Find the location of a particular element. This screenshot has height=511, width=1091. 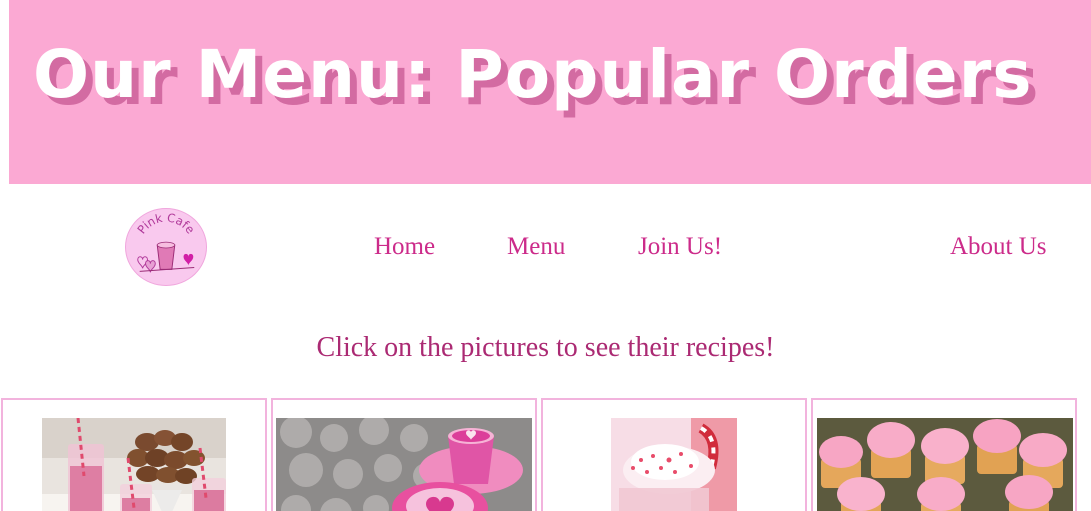

nav-link-about-us: About Us is located at coordinates (998, 247).